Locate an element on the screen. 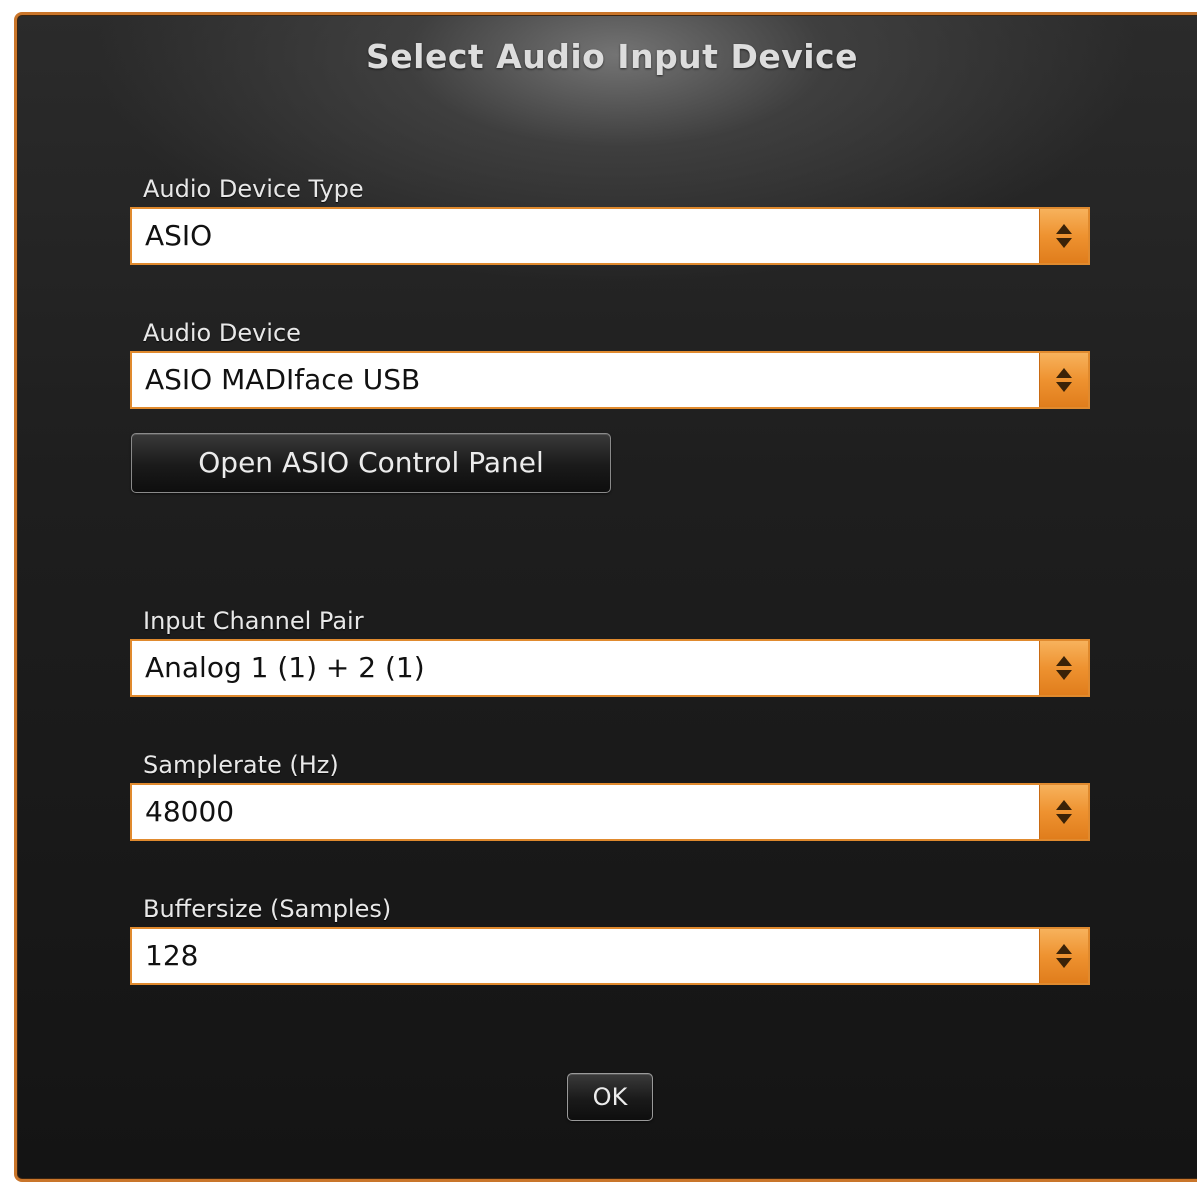 The width and height of the screenshot is (1197, 1183). buffersize-value: 128 is located at coordinates (172, 955).